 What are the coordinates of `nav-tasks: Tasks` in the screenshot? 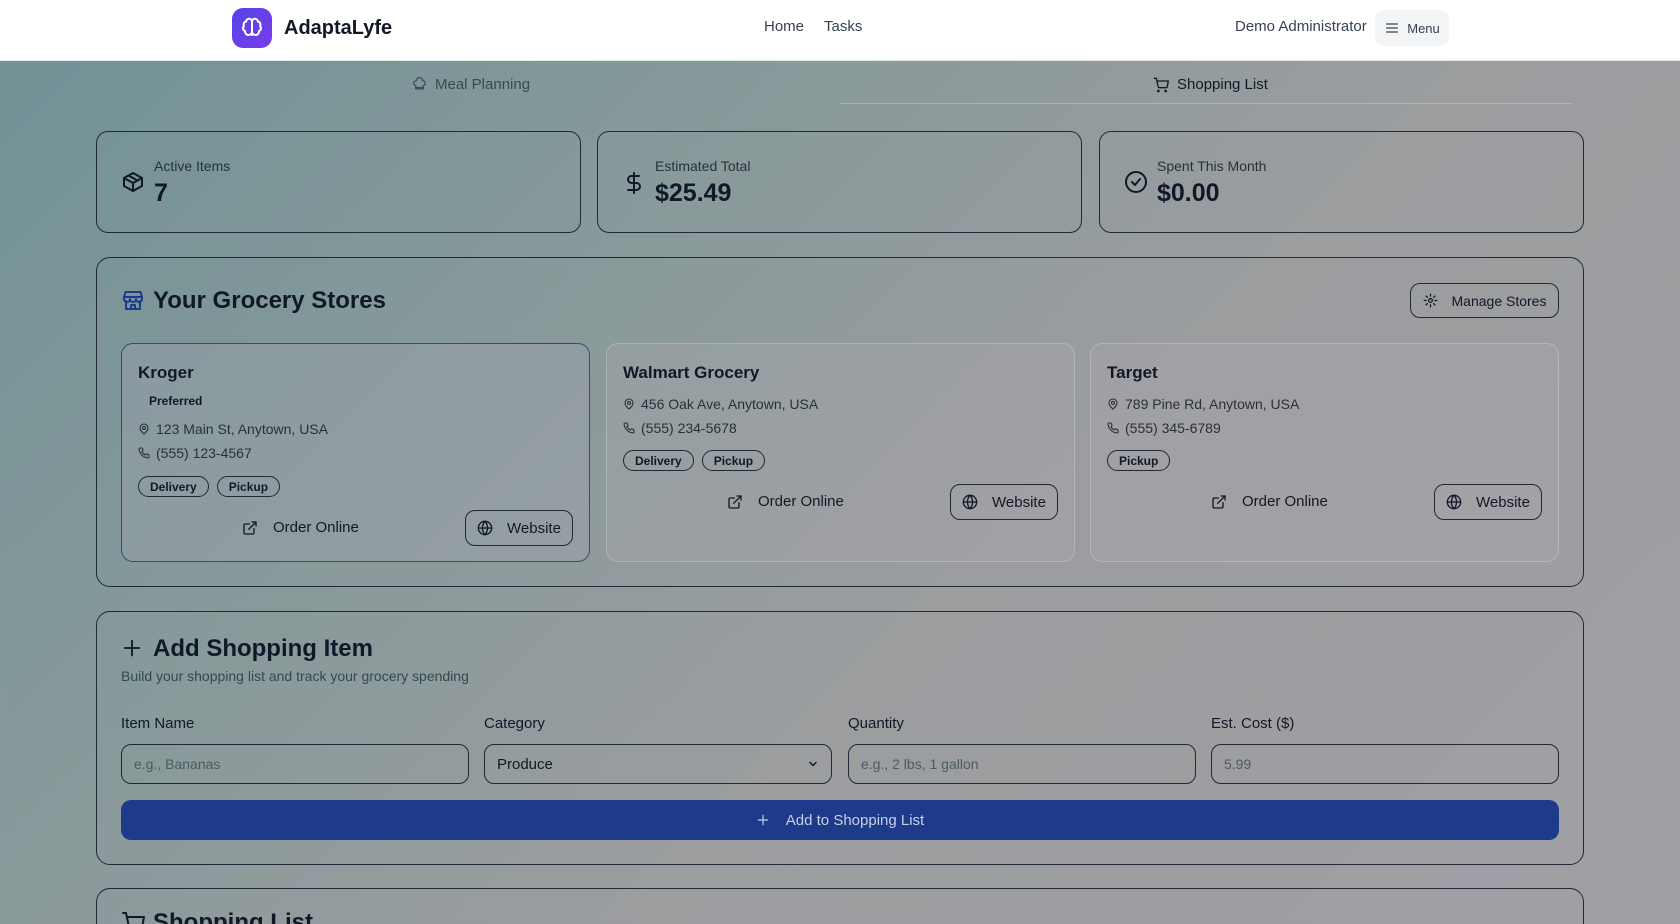 It's located at (843, 26).